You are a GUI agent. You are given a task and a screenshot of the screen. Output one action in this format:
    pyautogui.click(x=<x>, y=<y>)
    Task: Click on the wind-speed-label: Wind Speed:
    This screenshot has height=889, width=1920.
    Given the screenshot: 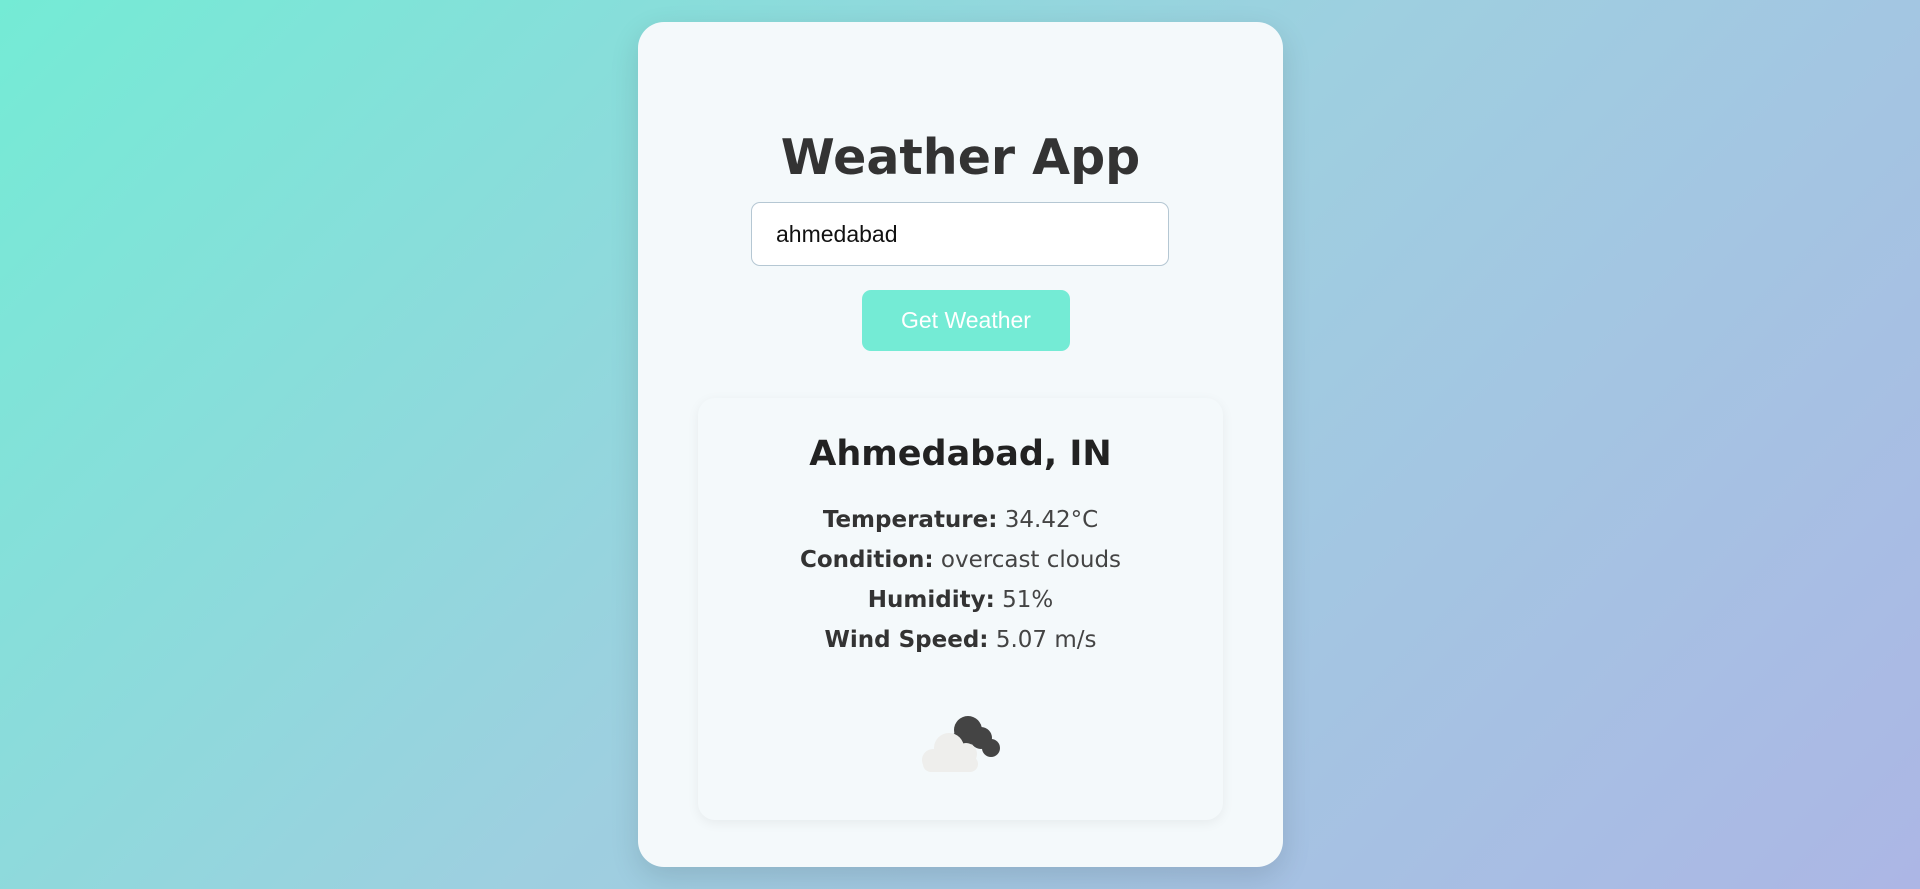 What is the action you would take?
    pyautogui.click(x=906, y=640)
    